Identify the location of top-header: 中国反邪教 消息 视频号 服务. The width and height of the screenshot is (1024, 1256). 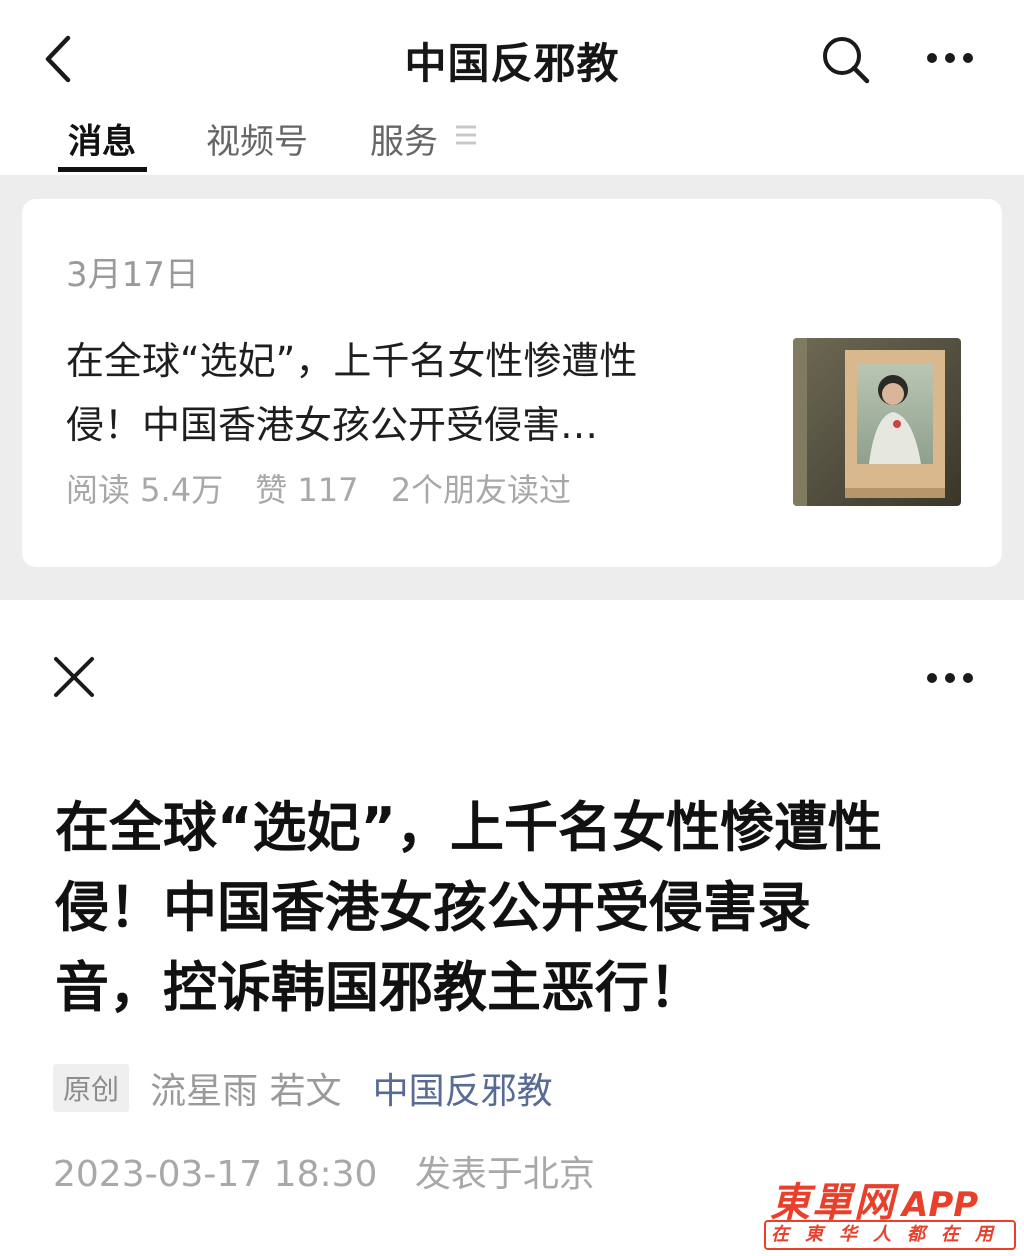
(512, 87).